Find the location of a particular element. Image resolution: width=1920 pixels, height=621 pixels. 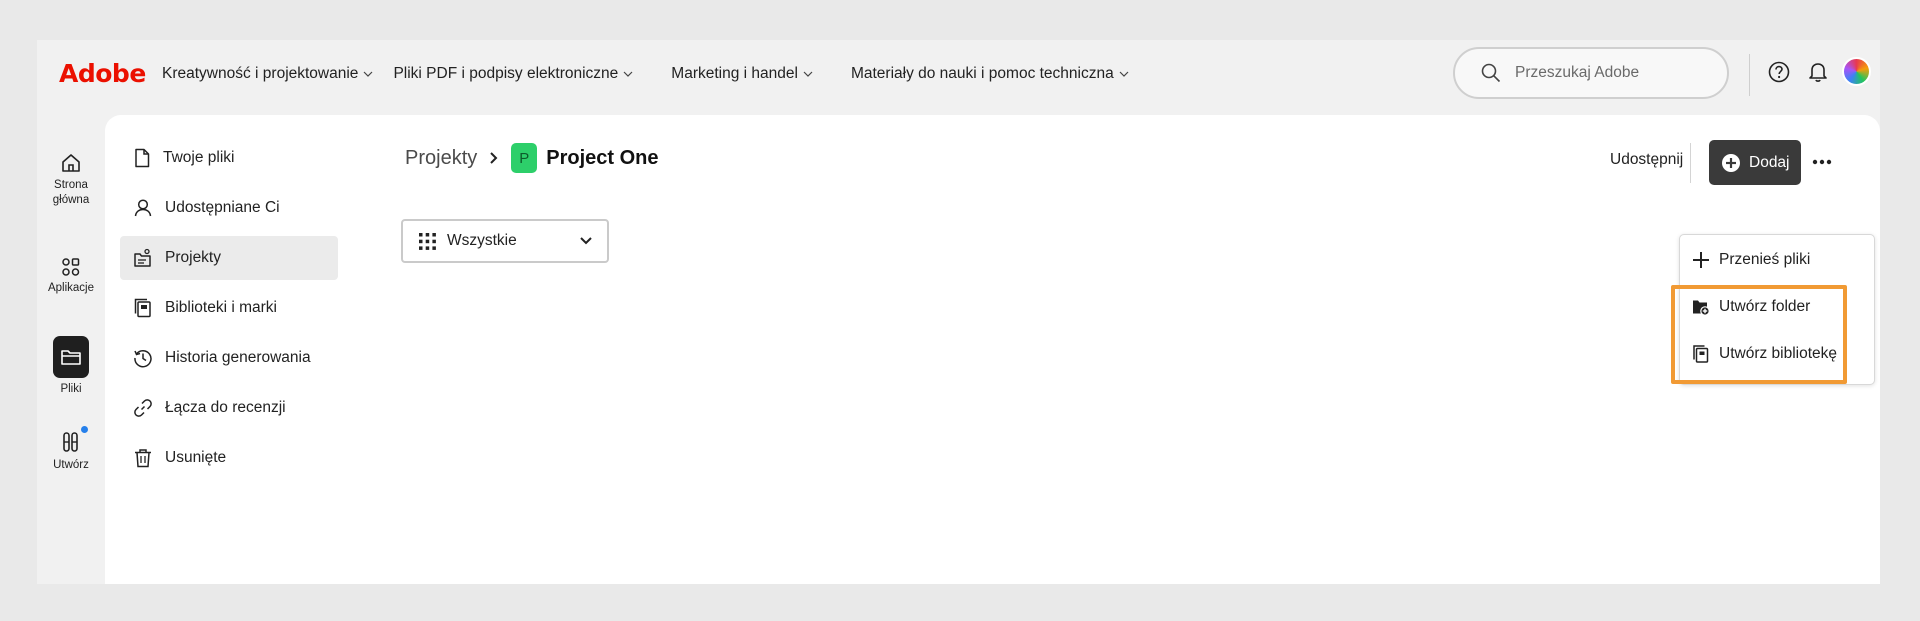

rail-active-indicator is located at coordinates (71, 357).